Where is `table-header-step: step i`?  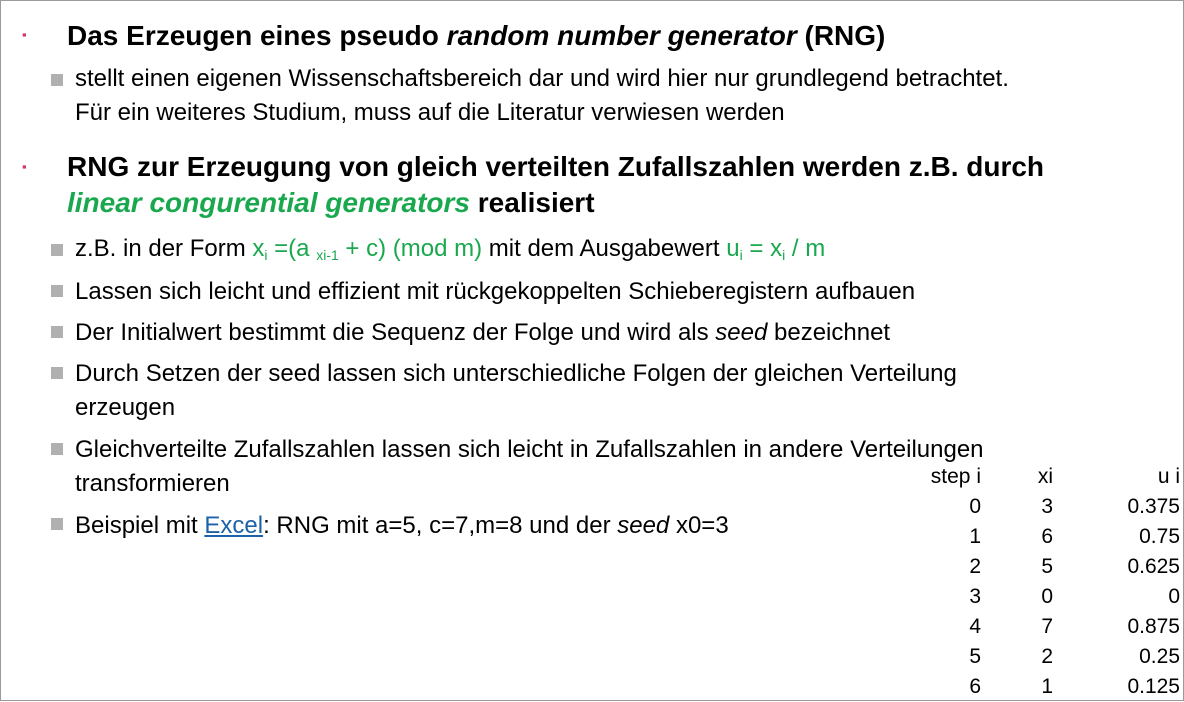
table-header-step: step i is located at coordinates (955, 476).